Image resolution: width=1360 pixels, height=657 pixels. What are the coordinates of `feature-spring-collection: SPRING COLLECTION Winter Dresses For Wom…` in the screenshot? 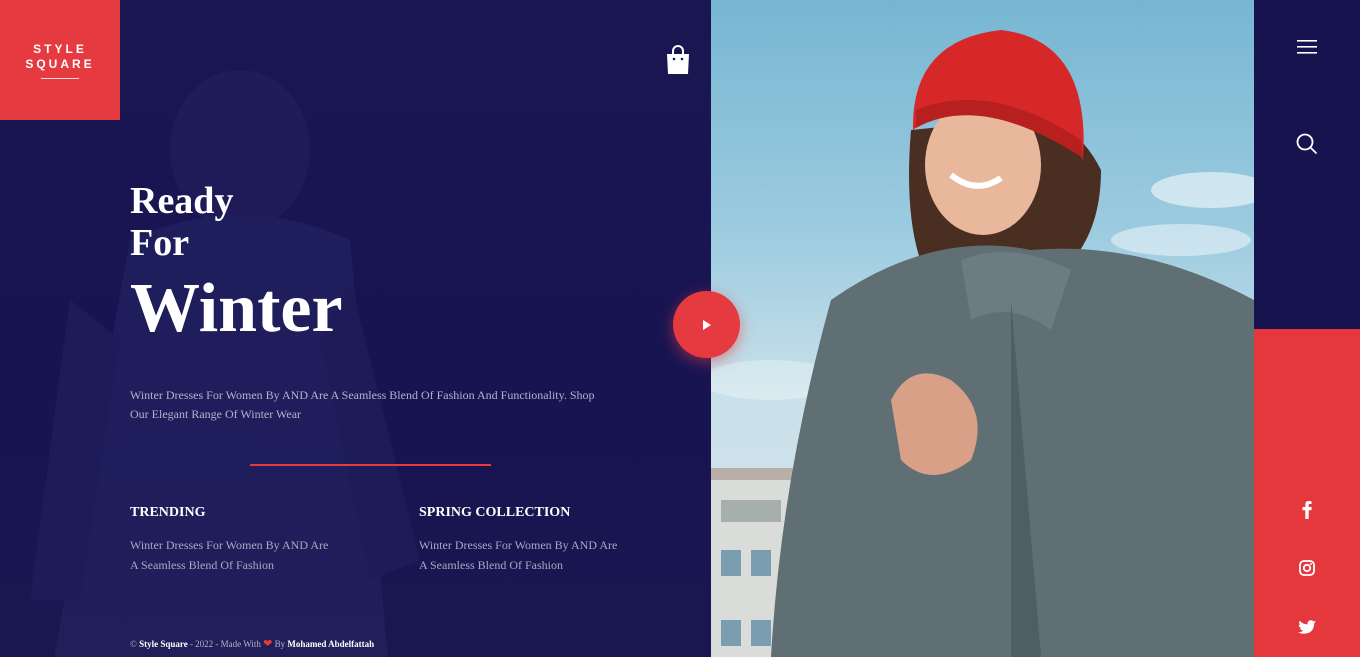 It's located at (519, 540).